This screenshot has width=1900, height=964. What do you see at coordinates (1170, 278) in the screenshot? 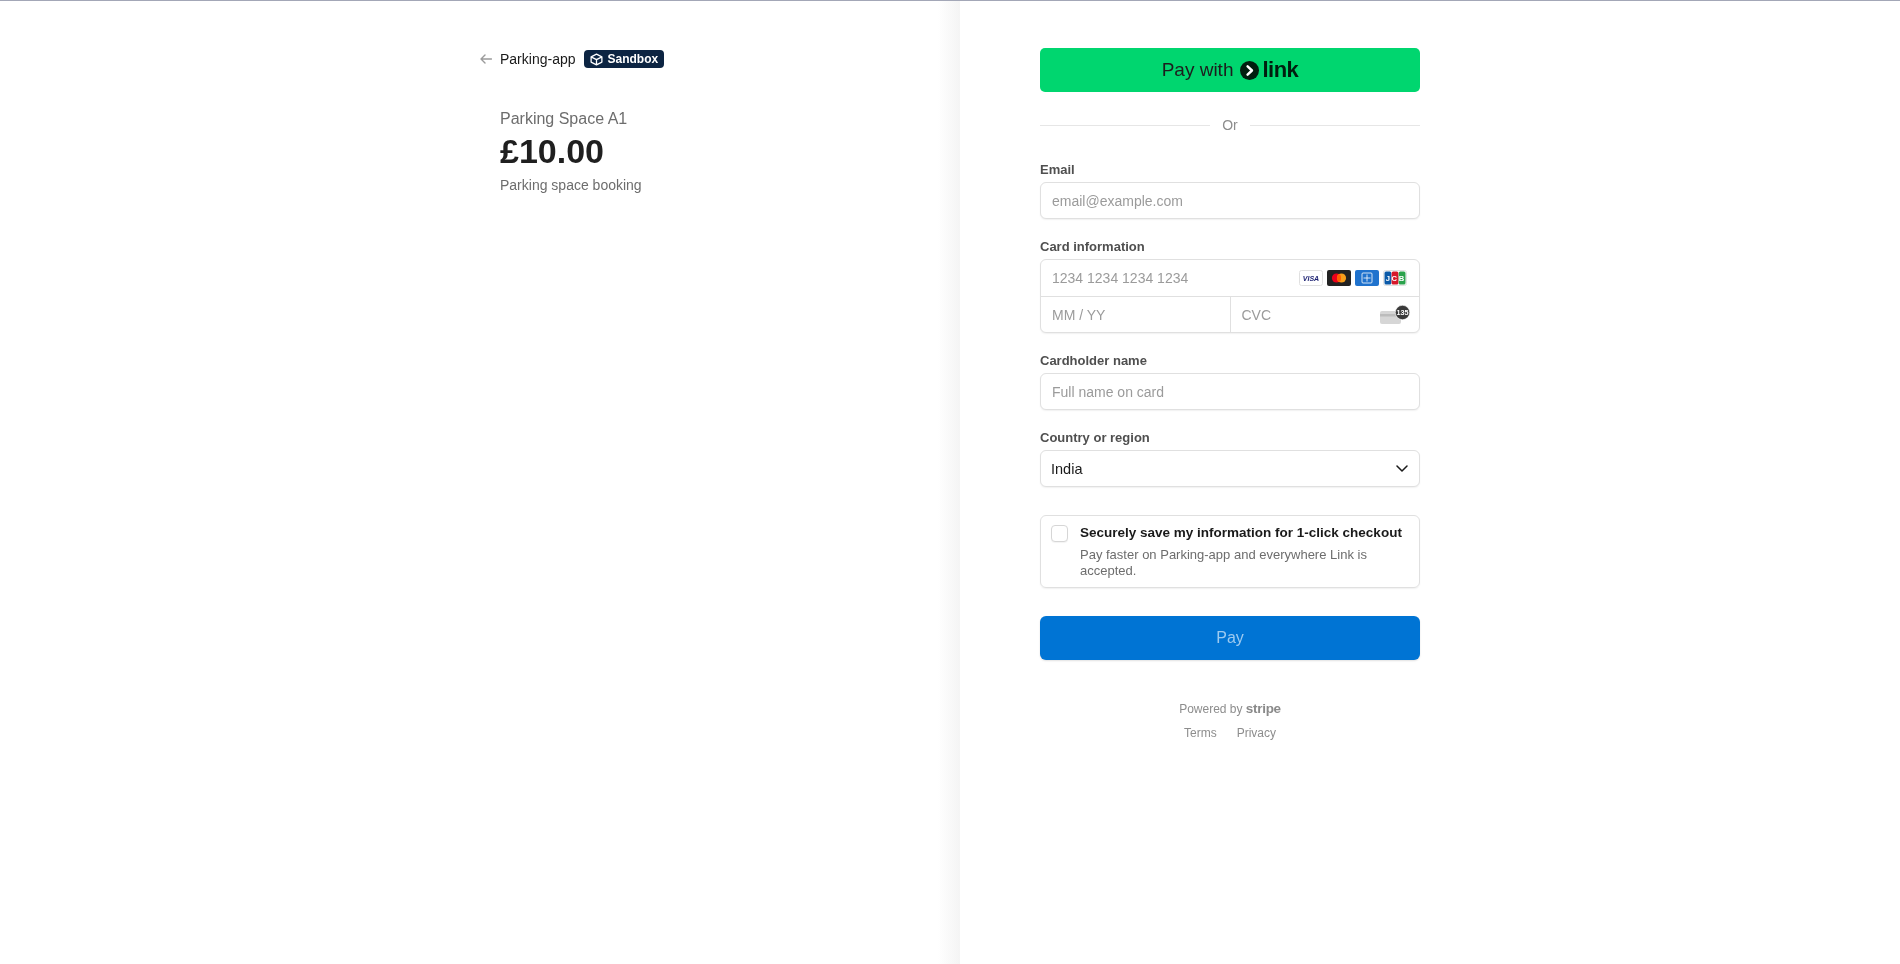
I see `card-number-field: 1234 1234 1234 1234` at bounding box center [1170, 278].